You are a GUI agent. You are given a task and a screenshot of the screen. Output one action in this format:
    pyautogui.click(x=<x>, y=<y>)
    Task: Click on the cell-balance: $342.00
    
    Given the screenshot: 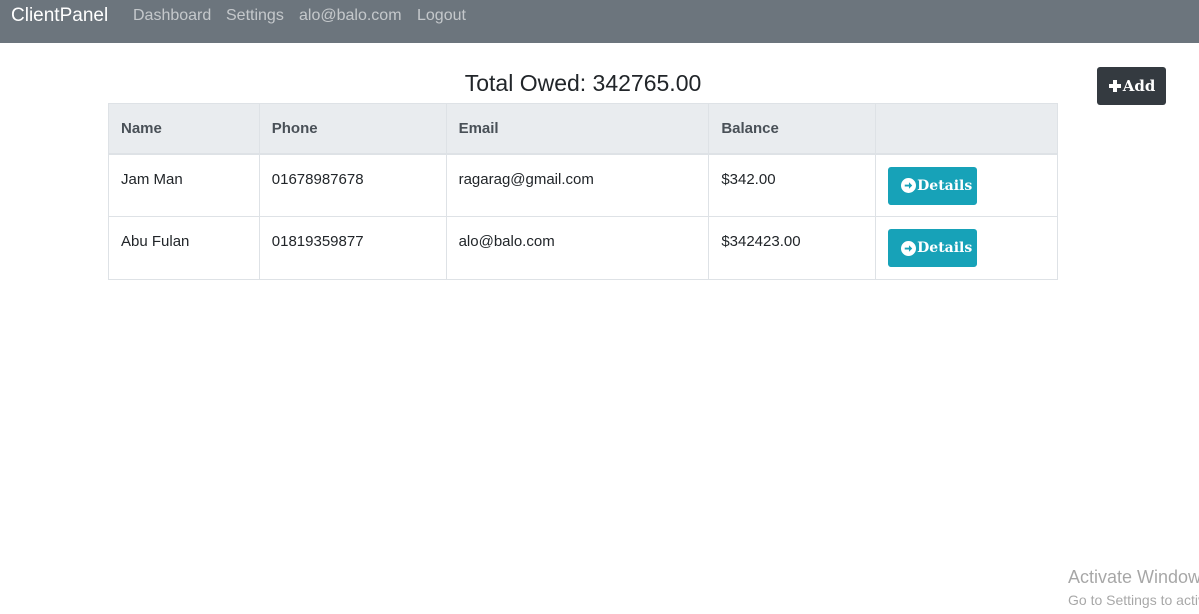 What is the action you would take?
    pyautogui.click(x=792, y=185)
    